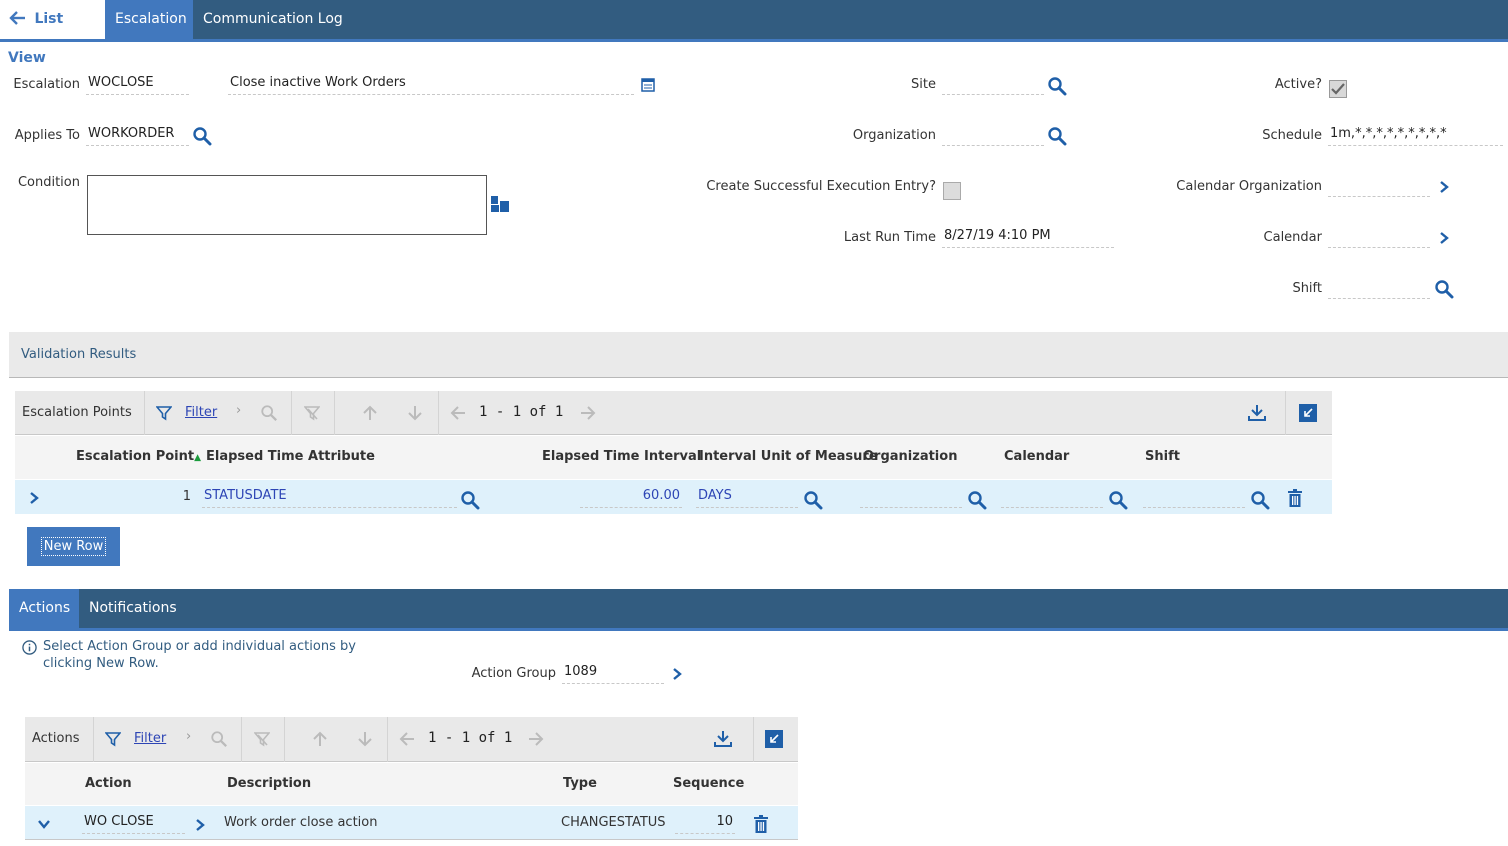 The width and height of the screenshot is (1508, 846). I want to click on action-group-field: 1089, so click(613, 673).